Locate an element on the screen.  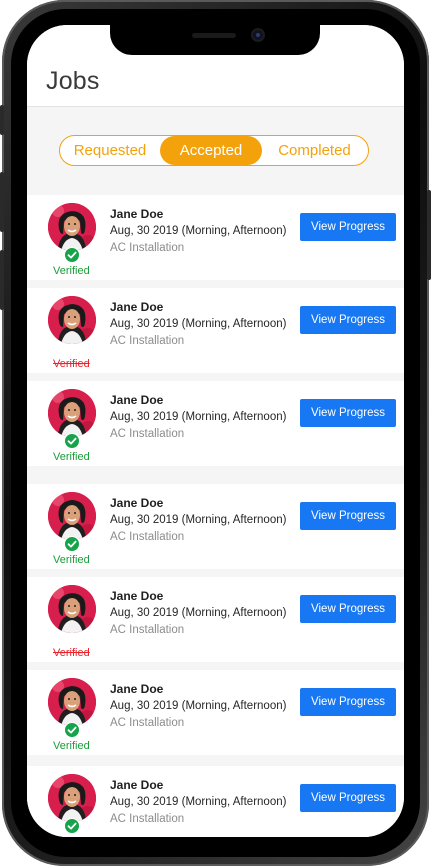
tab-requested: Requested is located at coordinates (110, 150).